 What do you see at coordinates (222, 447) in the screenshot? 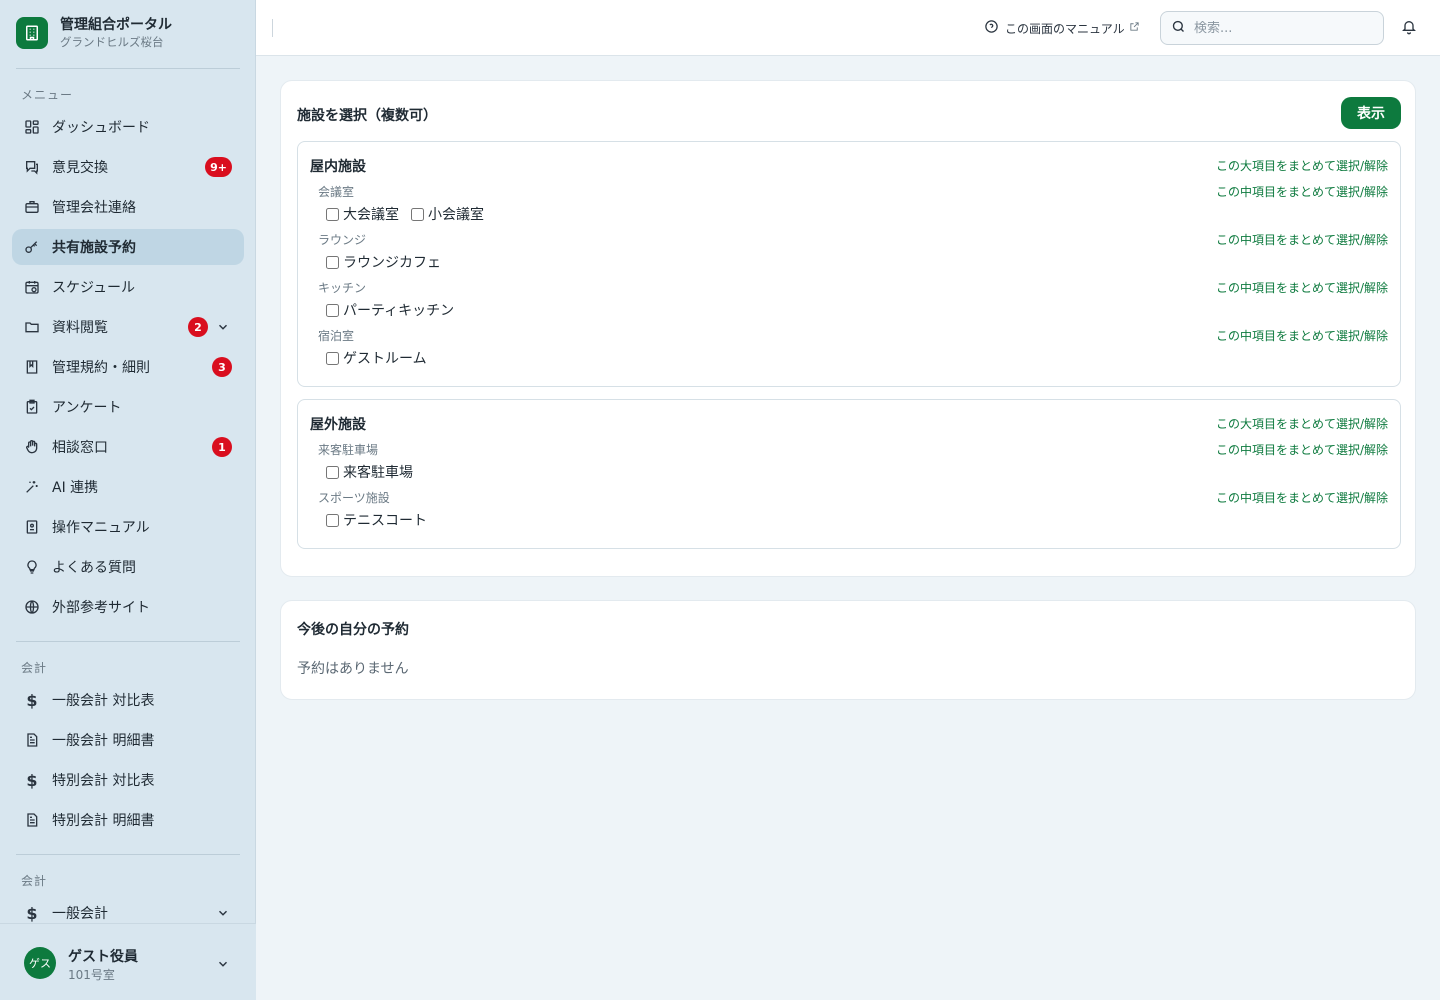
I see `notification-badge: 1` at bounding box center [222, 447].